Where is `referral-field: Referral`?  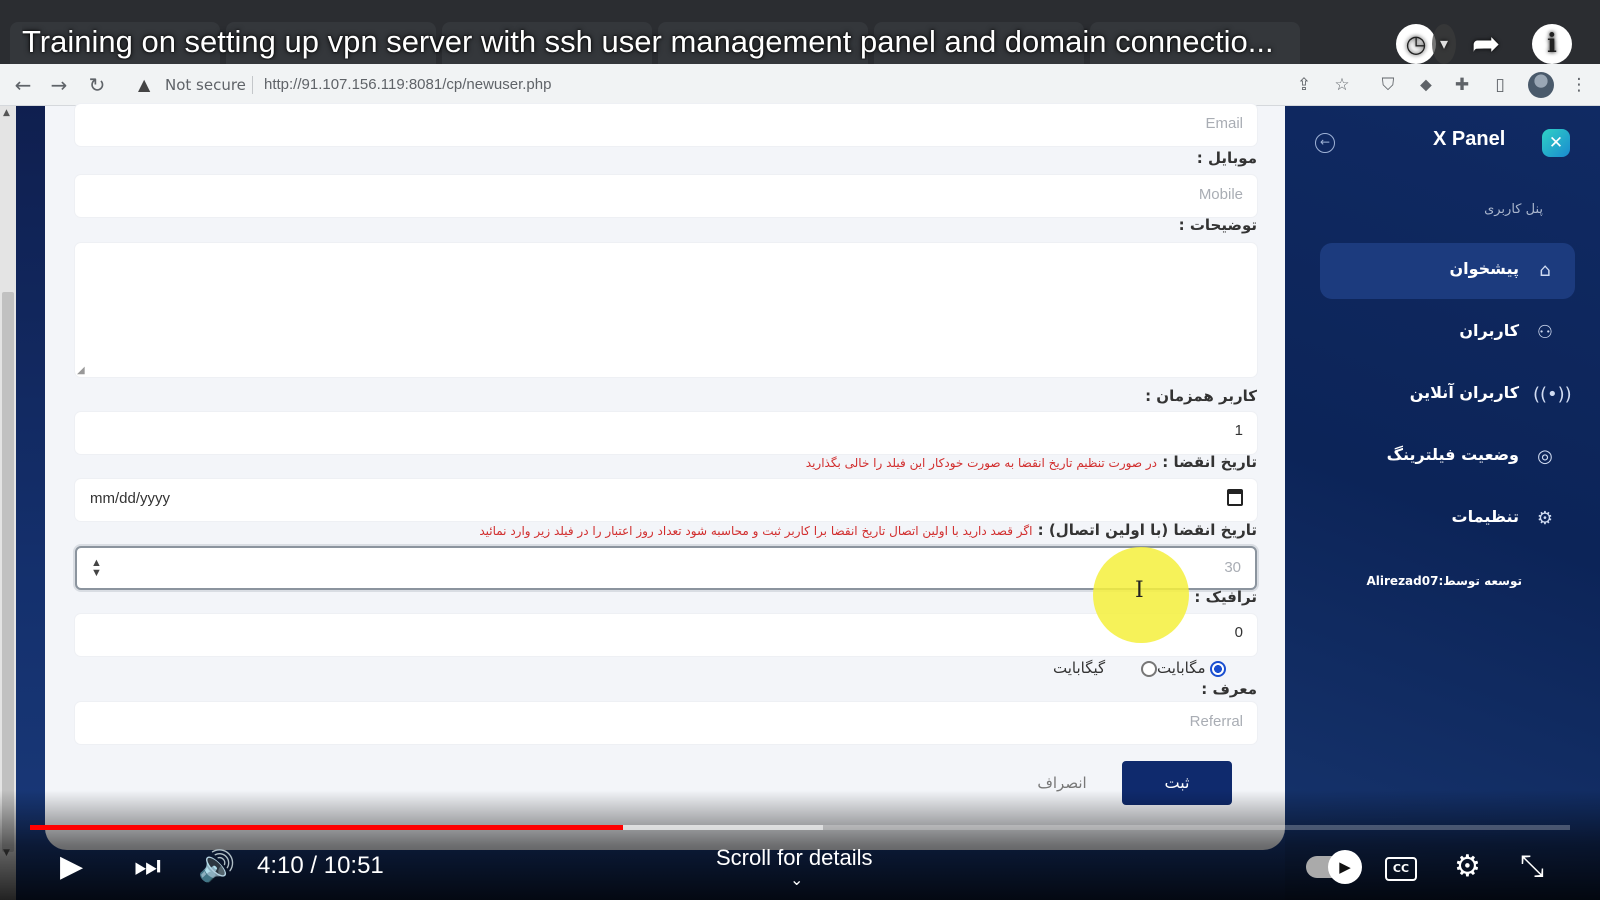 referral-field: Referral is located at coordinates (666, 723).